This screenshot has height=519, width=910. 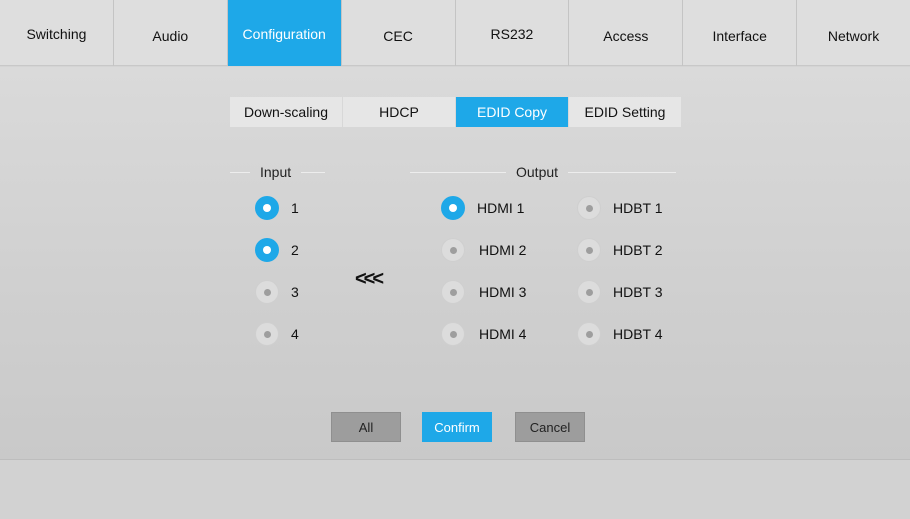 I want to click on output-hdbt-1: HDBT 1, so click(x=620, y=208).